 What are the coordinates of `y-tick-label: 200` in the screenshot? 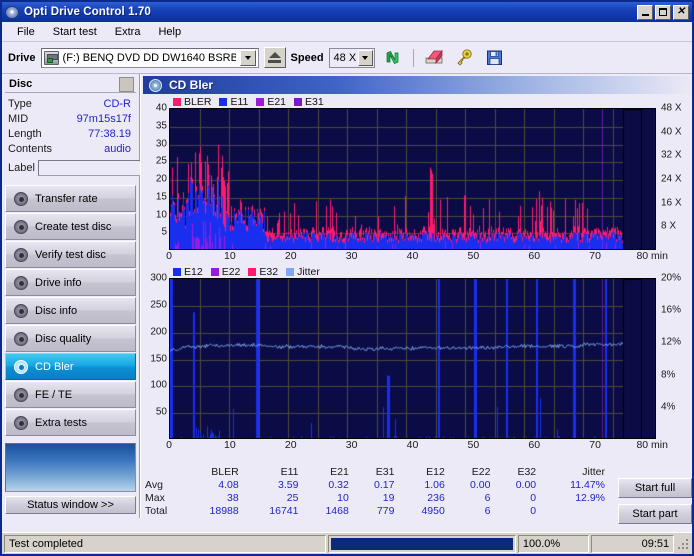 It's located at (158, 332).